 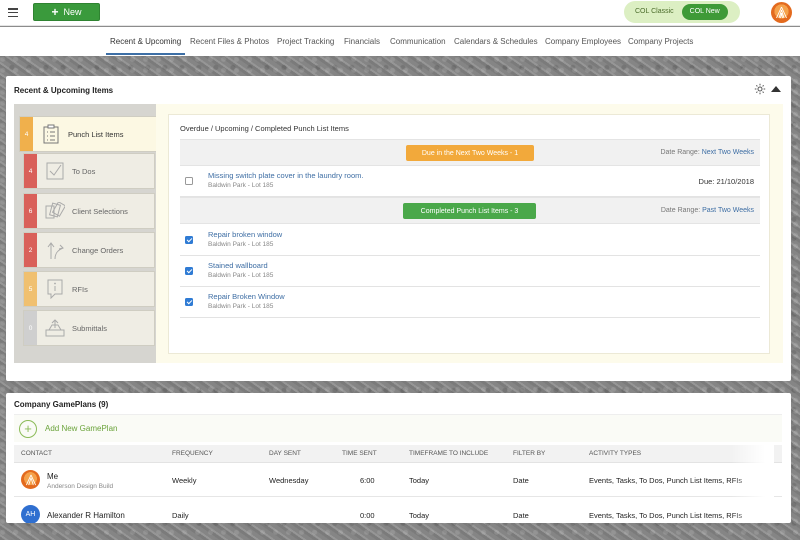 I want to click on checkbox-icon, so click(x=55, y=171).